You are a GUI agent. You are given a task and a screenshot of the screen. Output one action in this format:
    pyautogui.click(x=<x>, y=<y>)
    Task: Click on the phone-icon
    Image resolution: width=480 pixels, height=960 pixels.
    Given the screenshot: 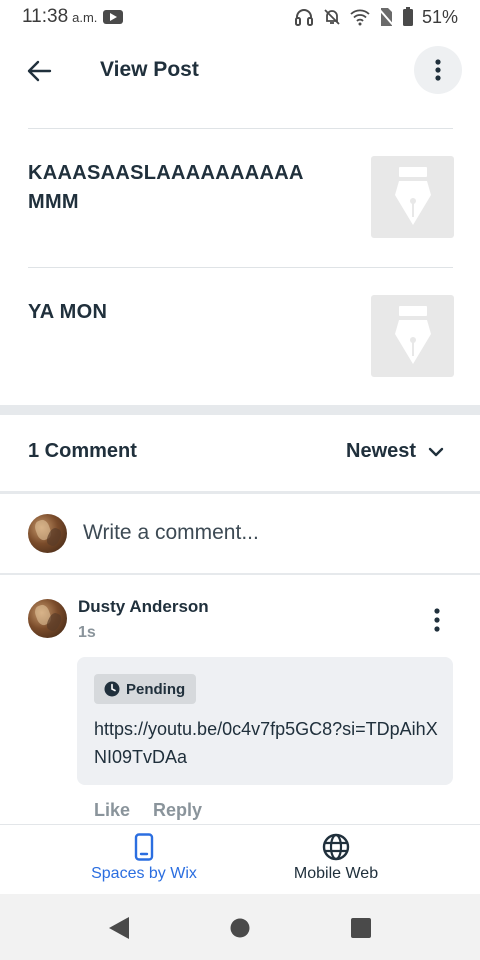 What is the action you would take?
    pyautogui.click(x=144, y=847)
    